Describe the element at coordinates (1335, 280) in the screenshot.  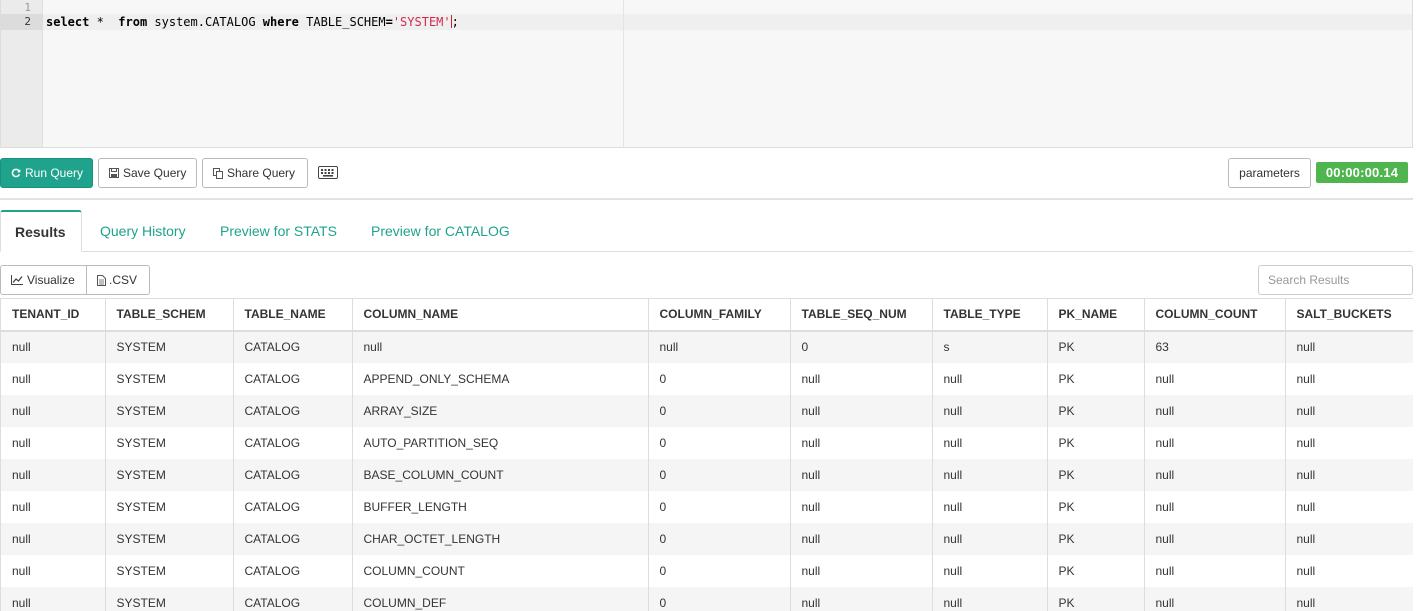
I see `search-results-input` at that location.